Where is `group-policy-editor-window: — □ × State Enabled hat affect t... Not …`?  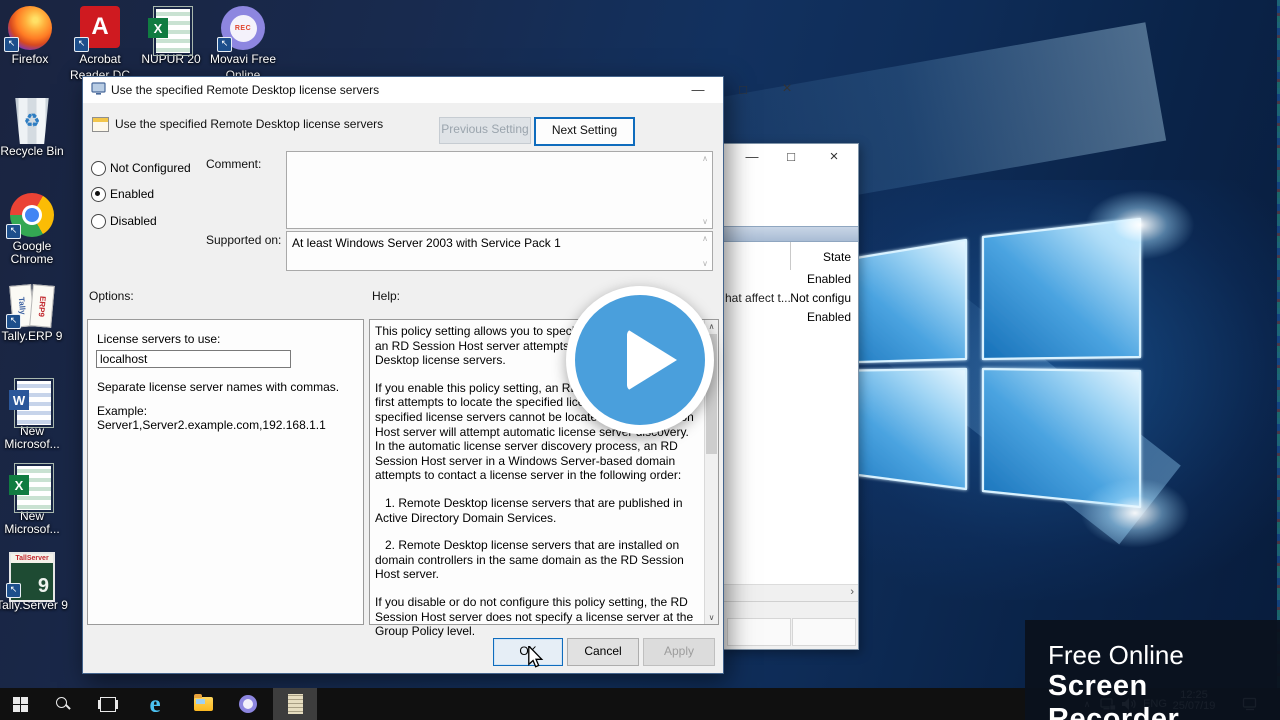 group-policy-editor-window: — □ × State Enabled hat affect t... Not … is located at coordinates (791, 396).